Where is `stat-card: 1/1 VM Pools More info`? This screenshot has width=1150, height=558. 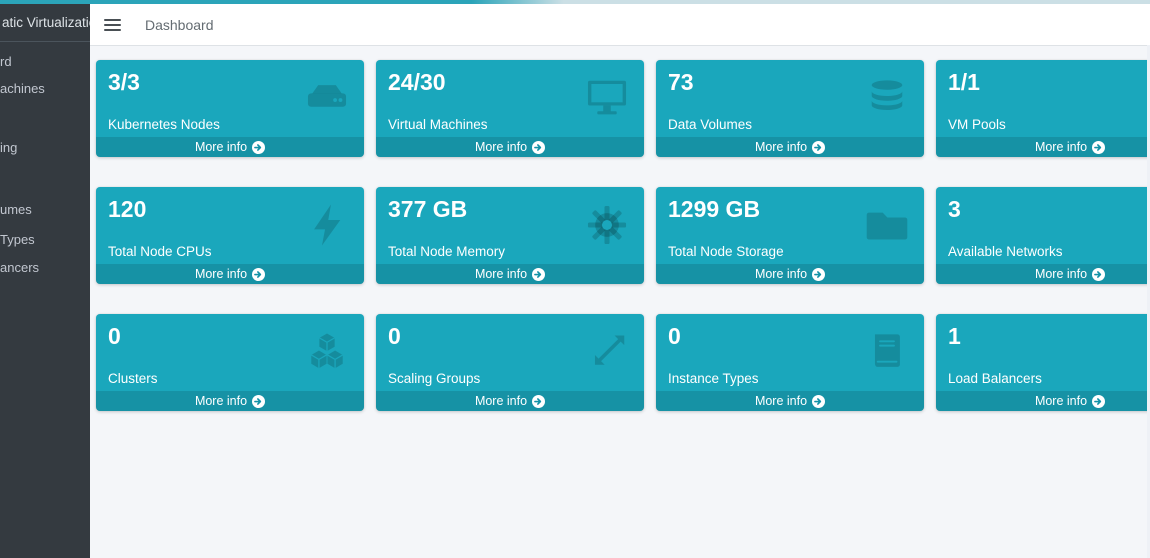
stat-card: 1/1 VM Pools More info is located at coordinates (1043, 108).